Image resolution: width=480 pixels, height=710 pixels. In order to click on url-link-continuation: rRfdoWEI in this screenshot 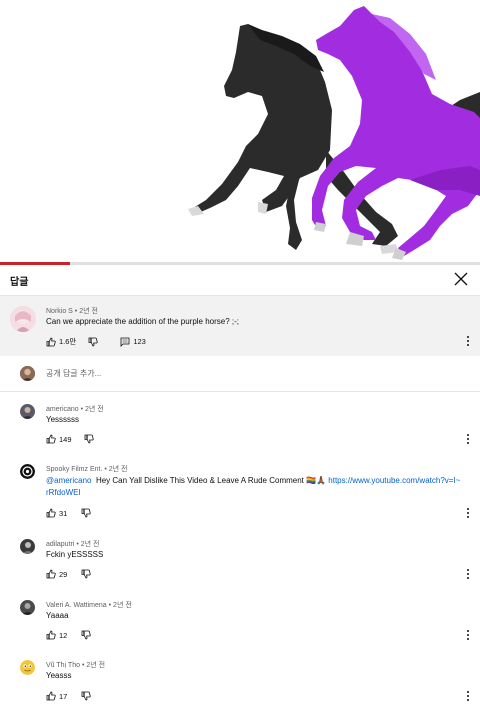, I will do `click(63, 492)`.